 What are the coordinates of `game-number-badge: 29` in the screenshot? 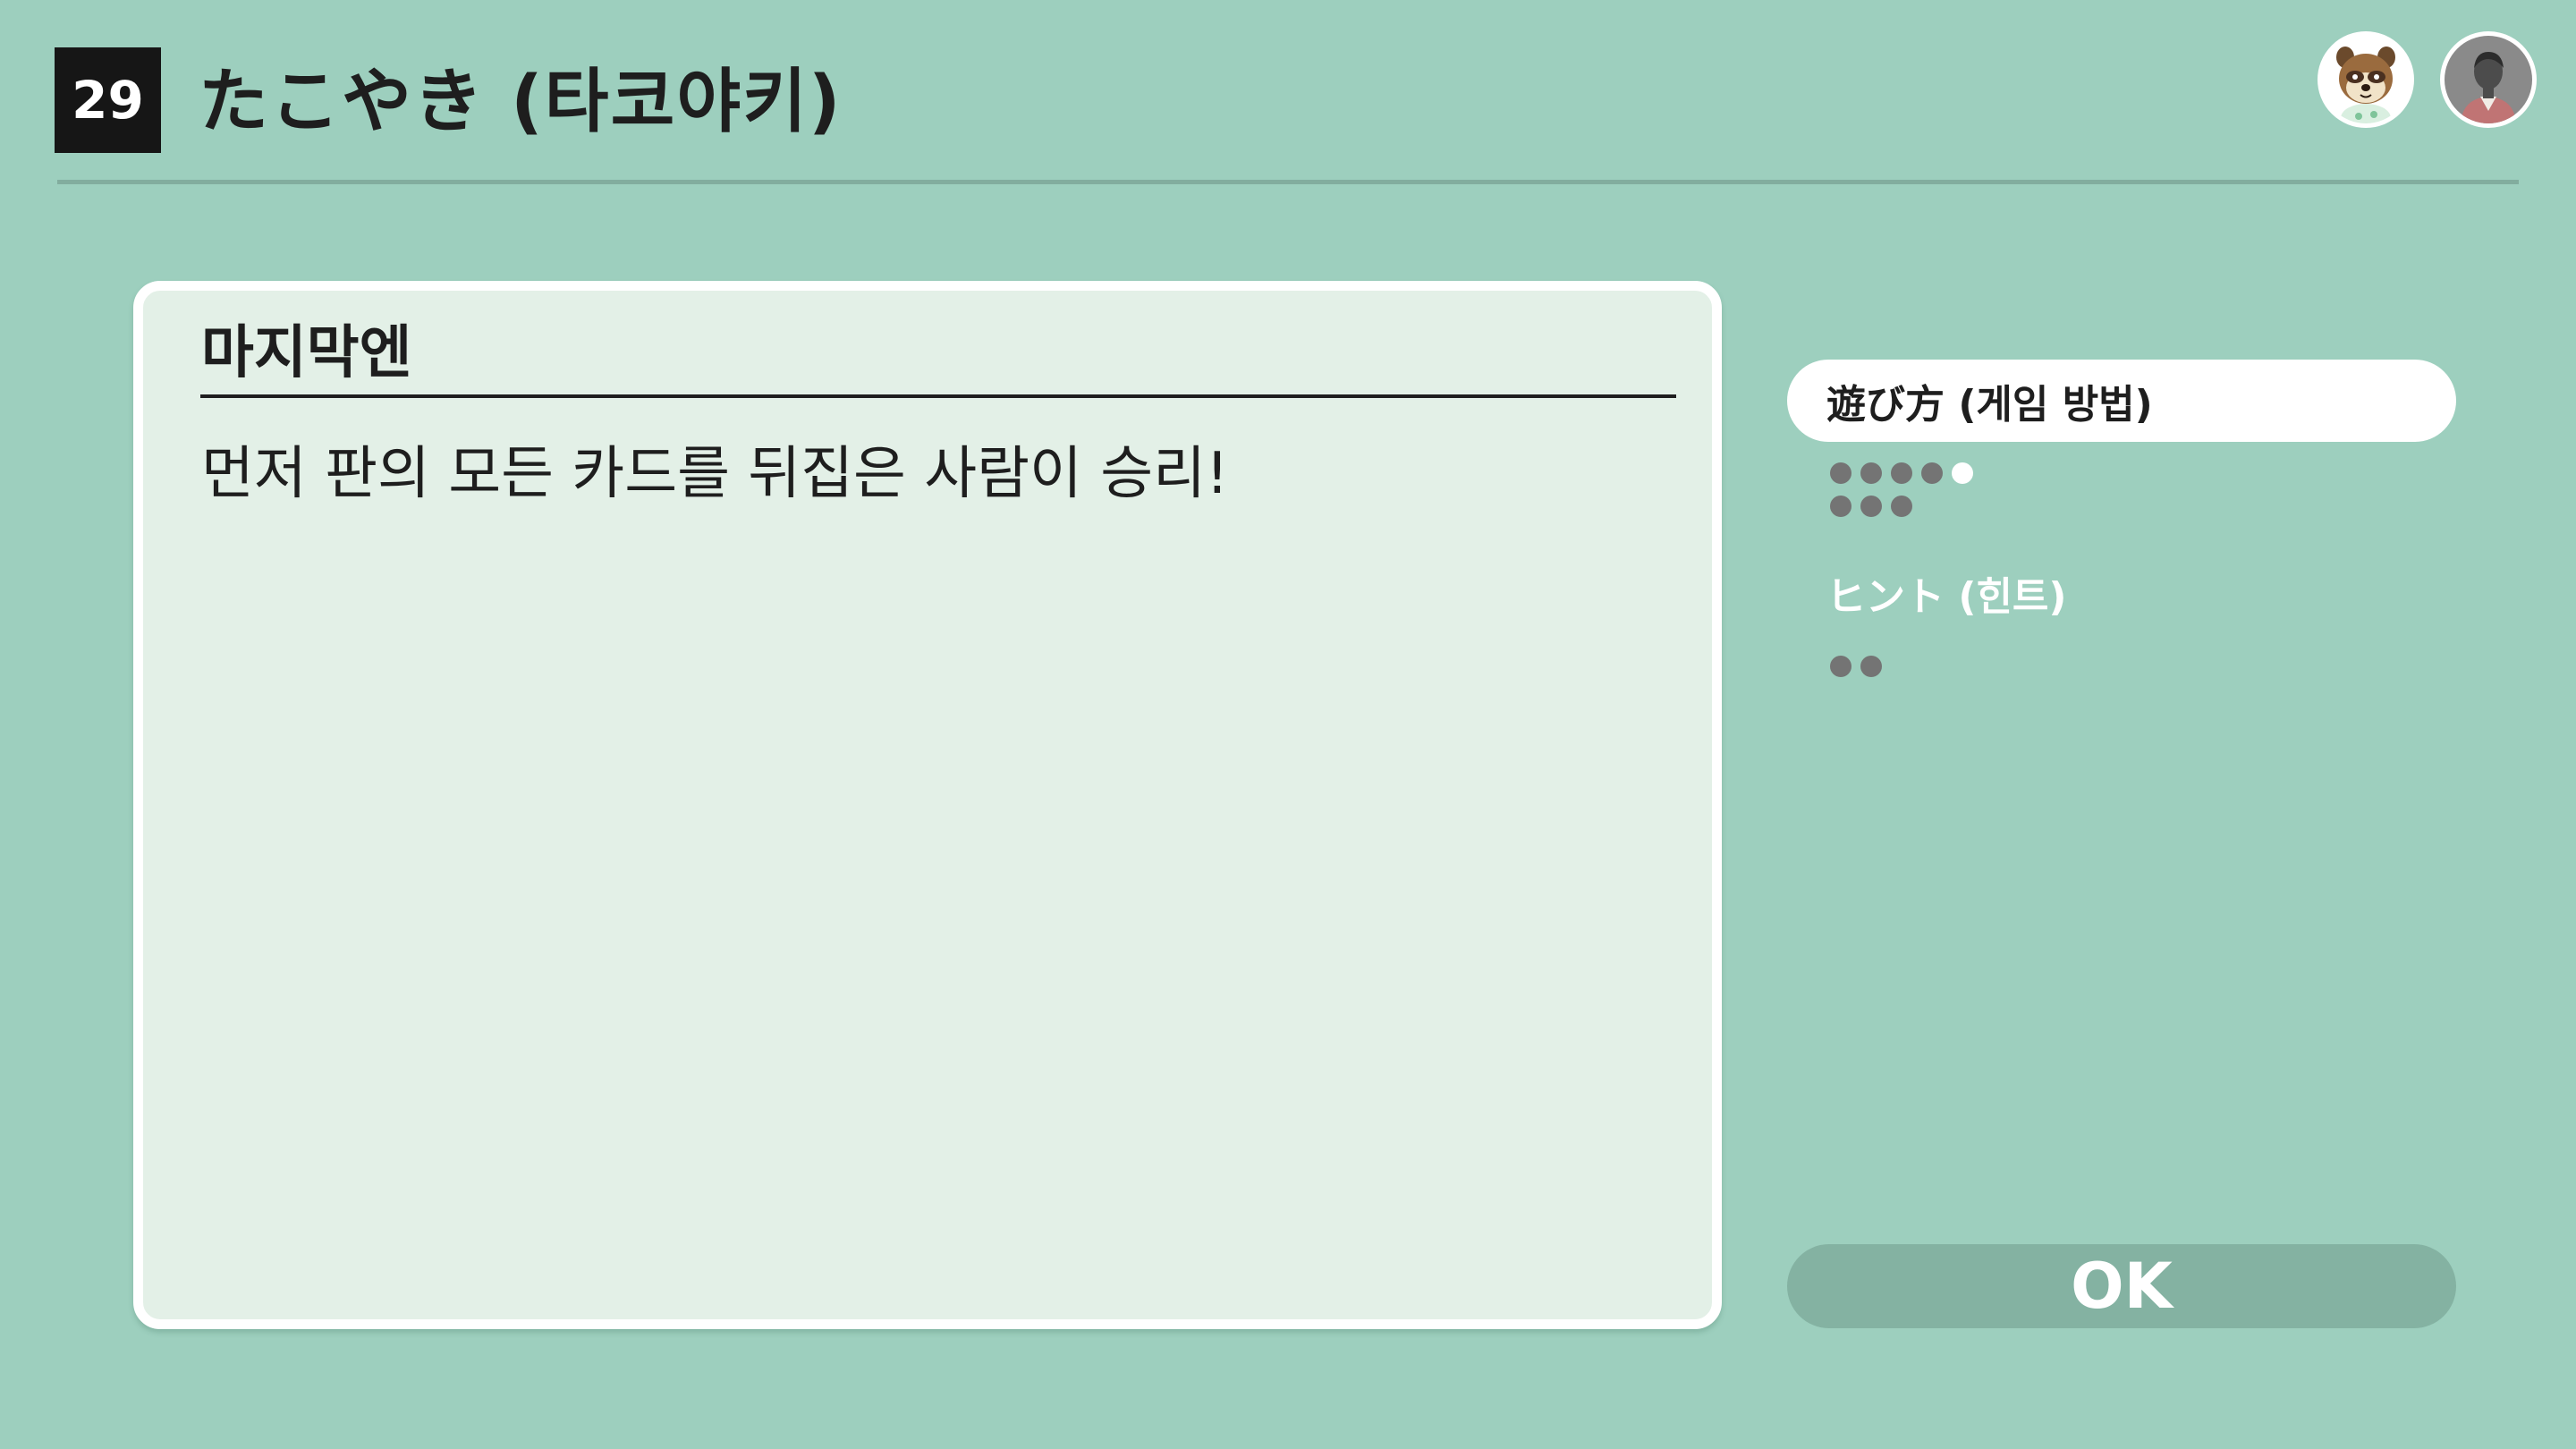 It's located at (108, 100).